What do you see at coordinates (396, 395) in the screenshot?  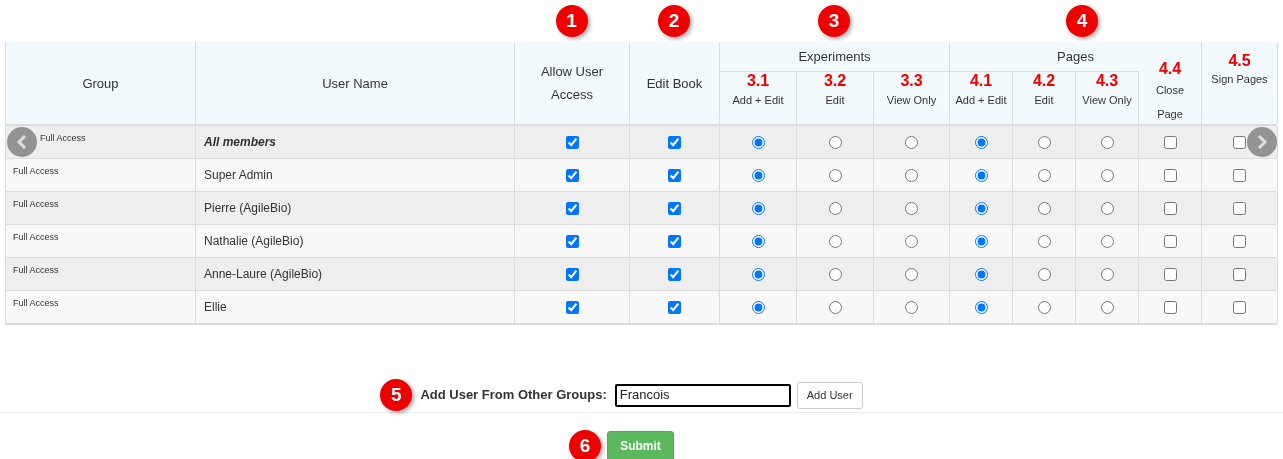 I see `step-badge: 5` at bounding box center [396, 395].